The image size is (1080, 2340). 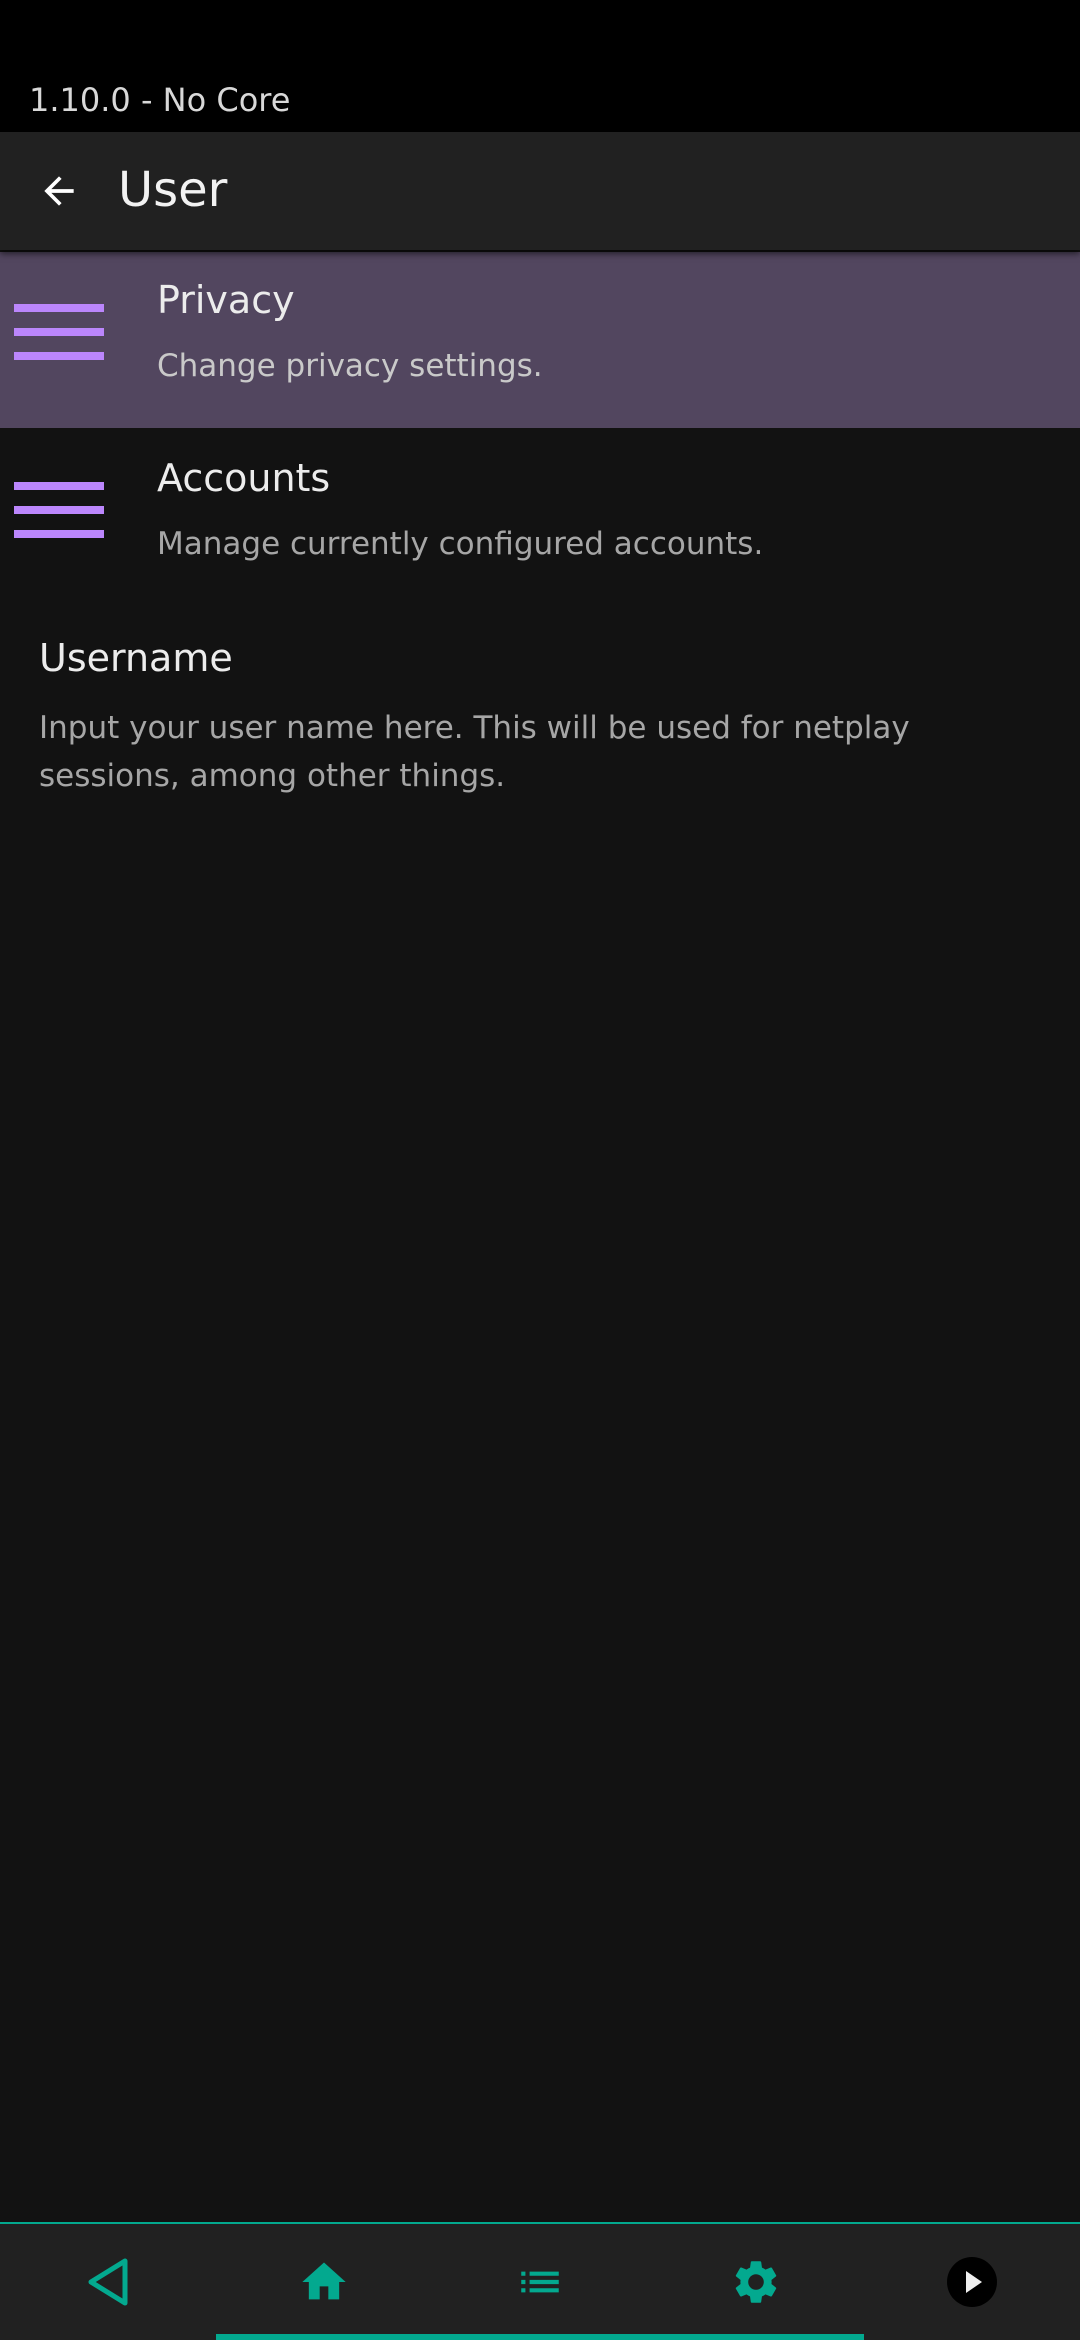 I want to click on back-button, so click(x=59, y=191).